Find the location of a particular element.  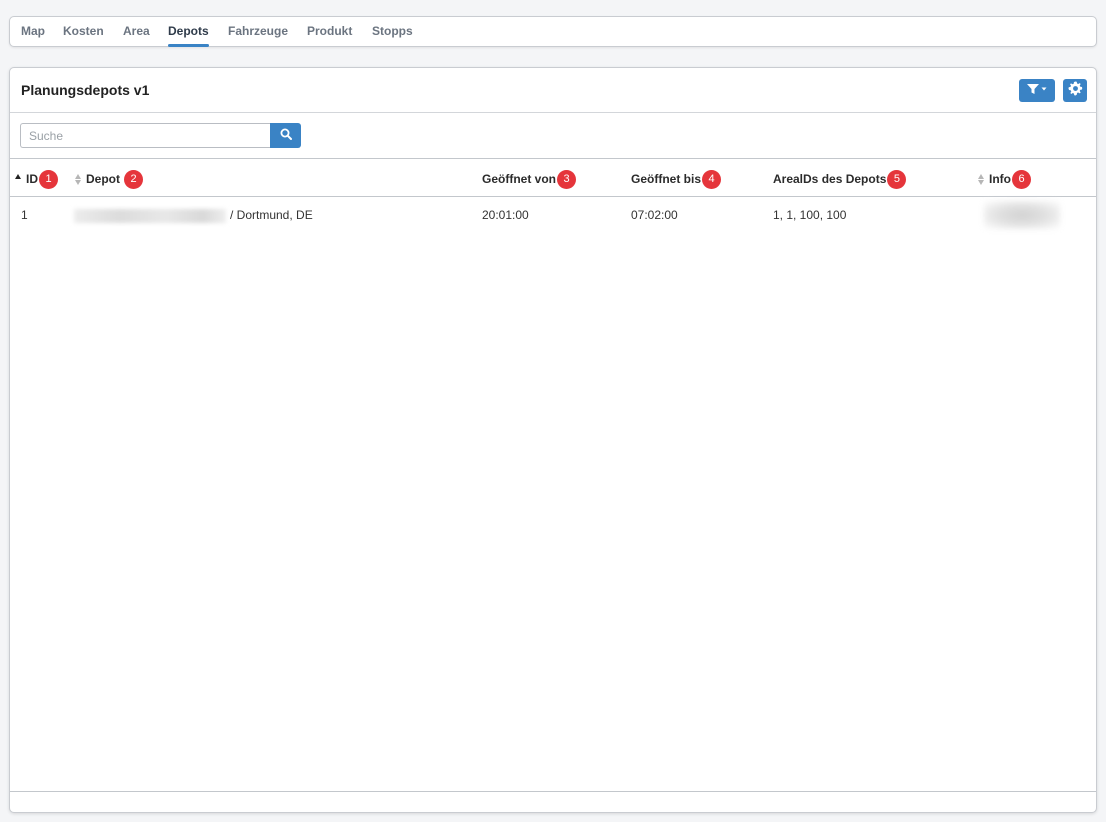

table-top-border is located at coordinates (553, 158).